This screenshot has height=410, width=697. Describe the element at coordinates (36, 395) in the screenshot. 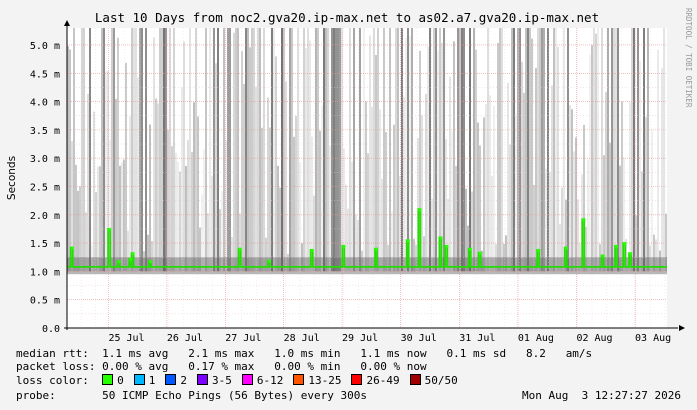

I see `probe-label: probe:` at that location.